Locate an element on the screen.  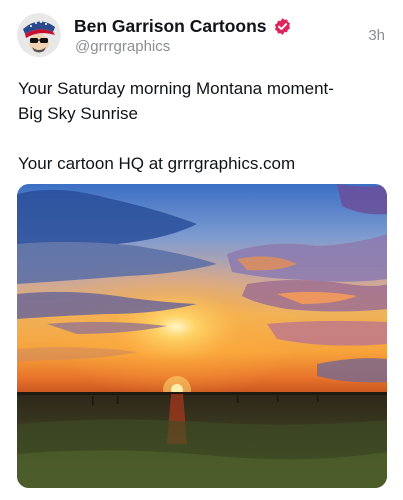
verified-badge-icon is located at coordinates (282, 26).